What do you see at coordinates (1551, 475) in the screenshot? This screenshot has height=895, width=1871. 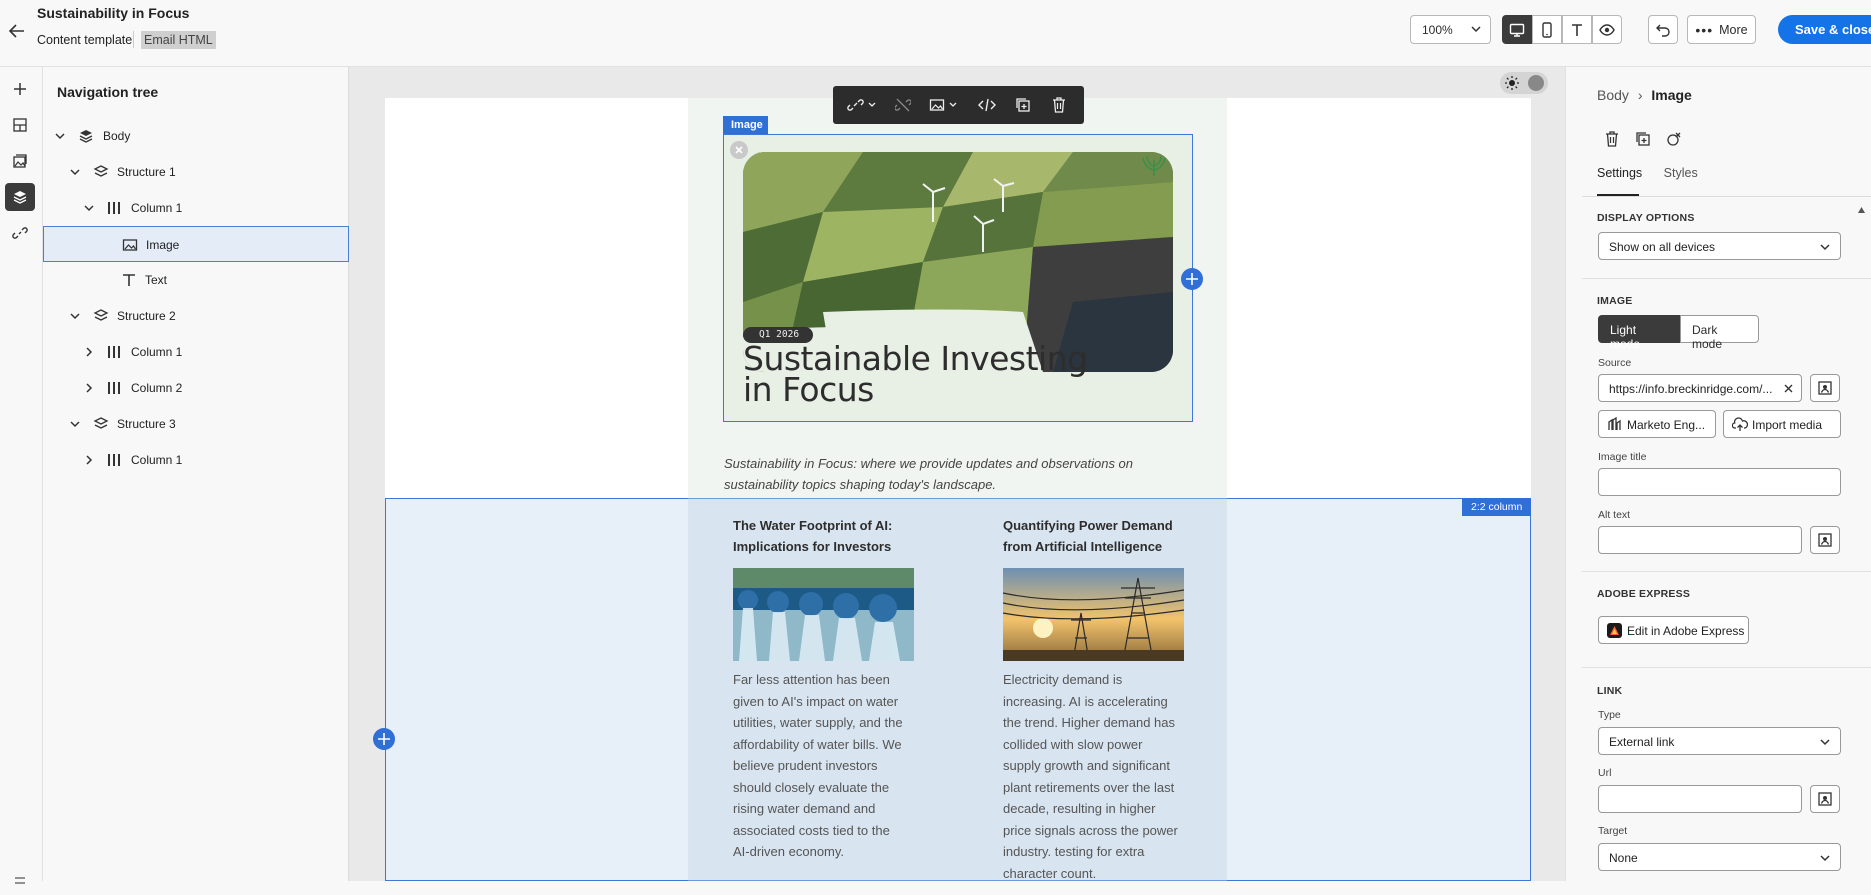 I see `canvas-scrollbar` at bounding box center [1551, 475].